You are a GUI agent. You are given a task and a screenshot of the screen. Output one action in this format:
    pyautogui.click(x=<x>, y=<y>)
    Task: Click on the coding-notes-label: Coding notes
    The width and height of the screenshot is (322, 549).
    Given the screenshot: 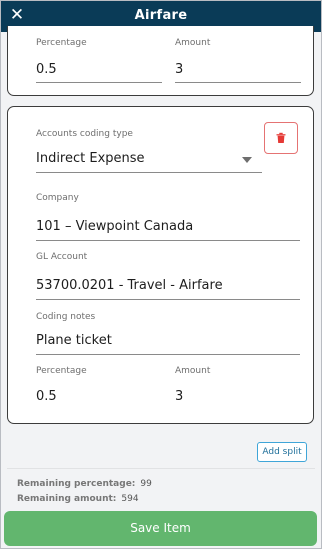 What is the action you would take?
    pyautogui.click(x=66, y=317)
    